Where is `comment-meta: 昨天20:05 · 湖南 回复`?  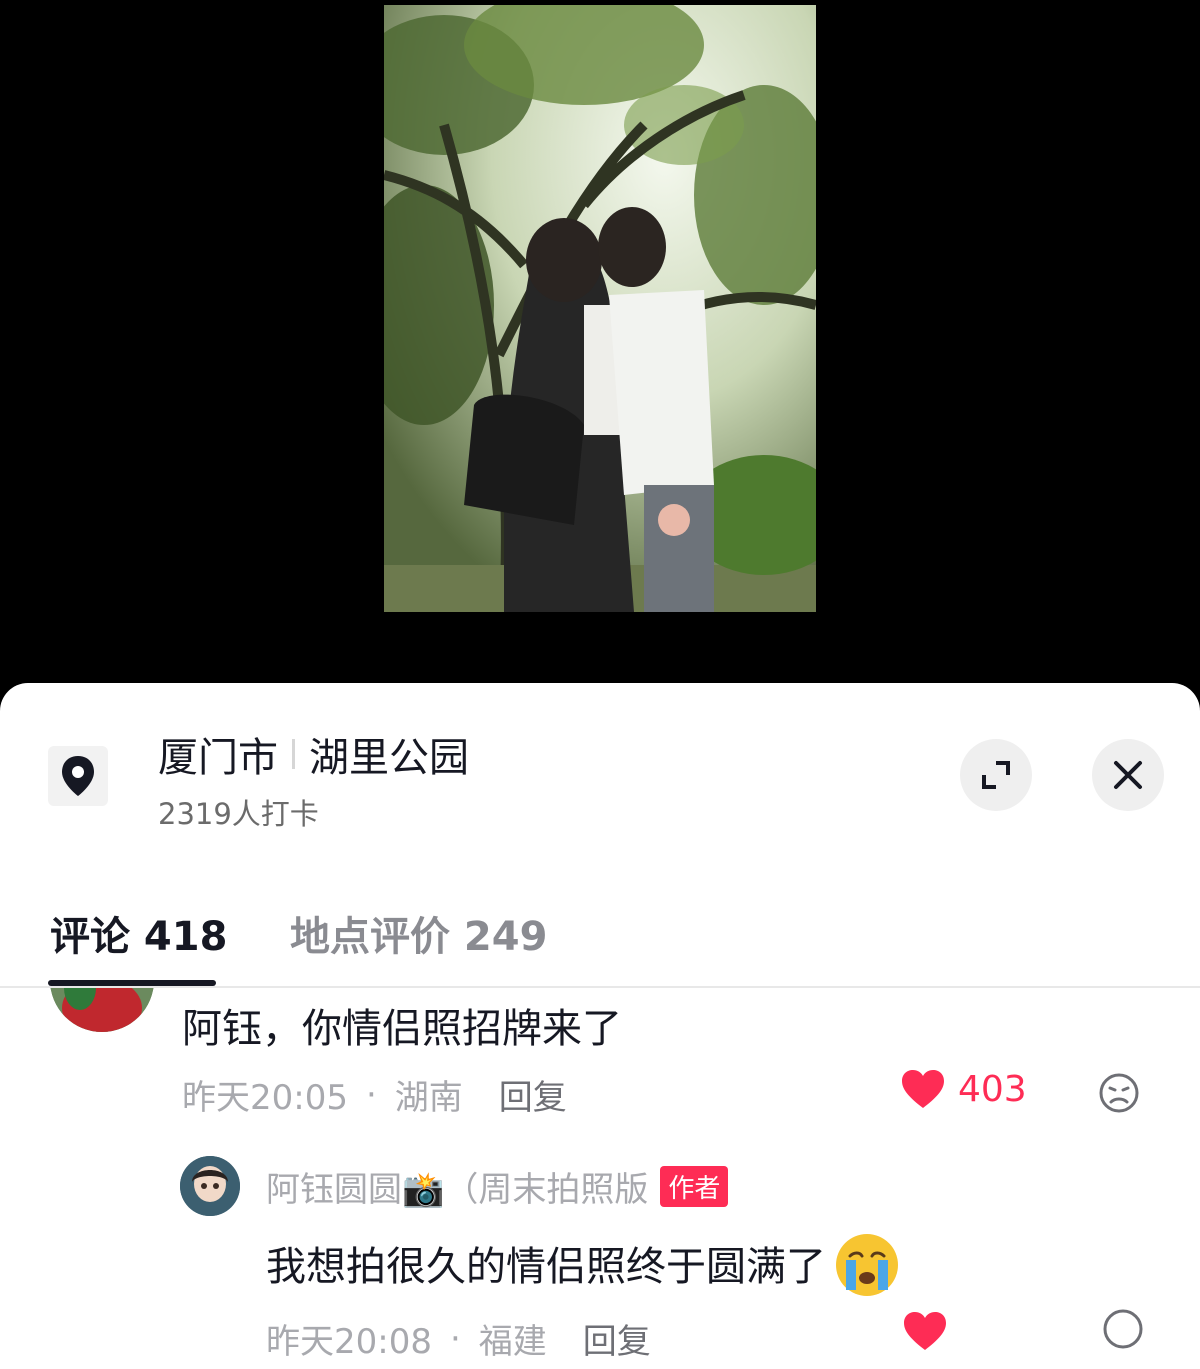 comment-meta: 昨天20:05 · 湖南 回复 is located at coordinates (374, 1094).